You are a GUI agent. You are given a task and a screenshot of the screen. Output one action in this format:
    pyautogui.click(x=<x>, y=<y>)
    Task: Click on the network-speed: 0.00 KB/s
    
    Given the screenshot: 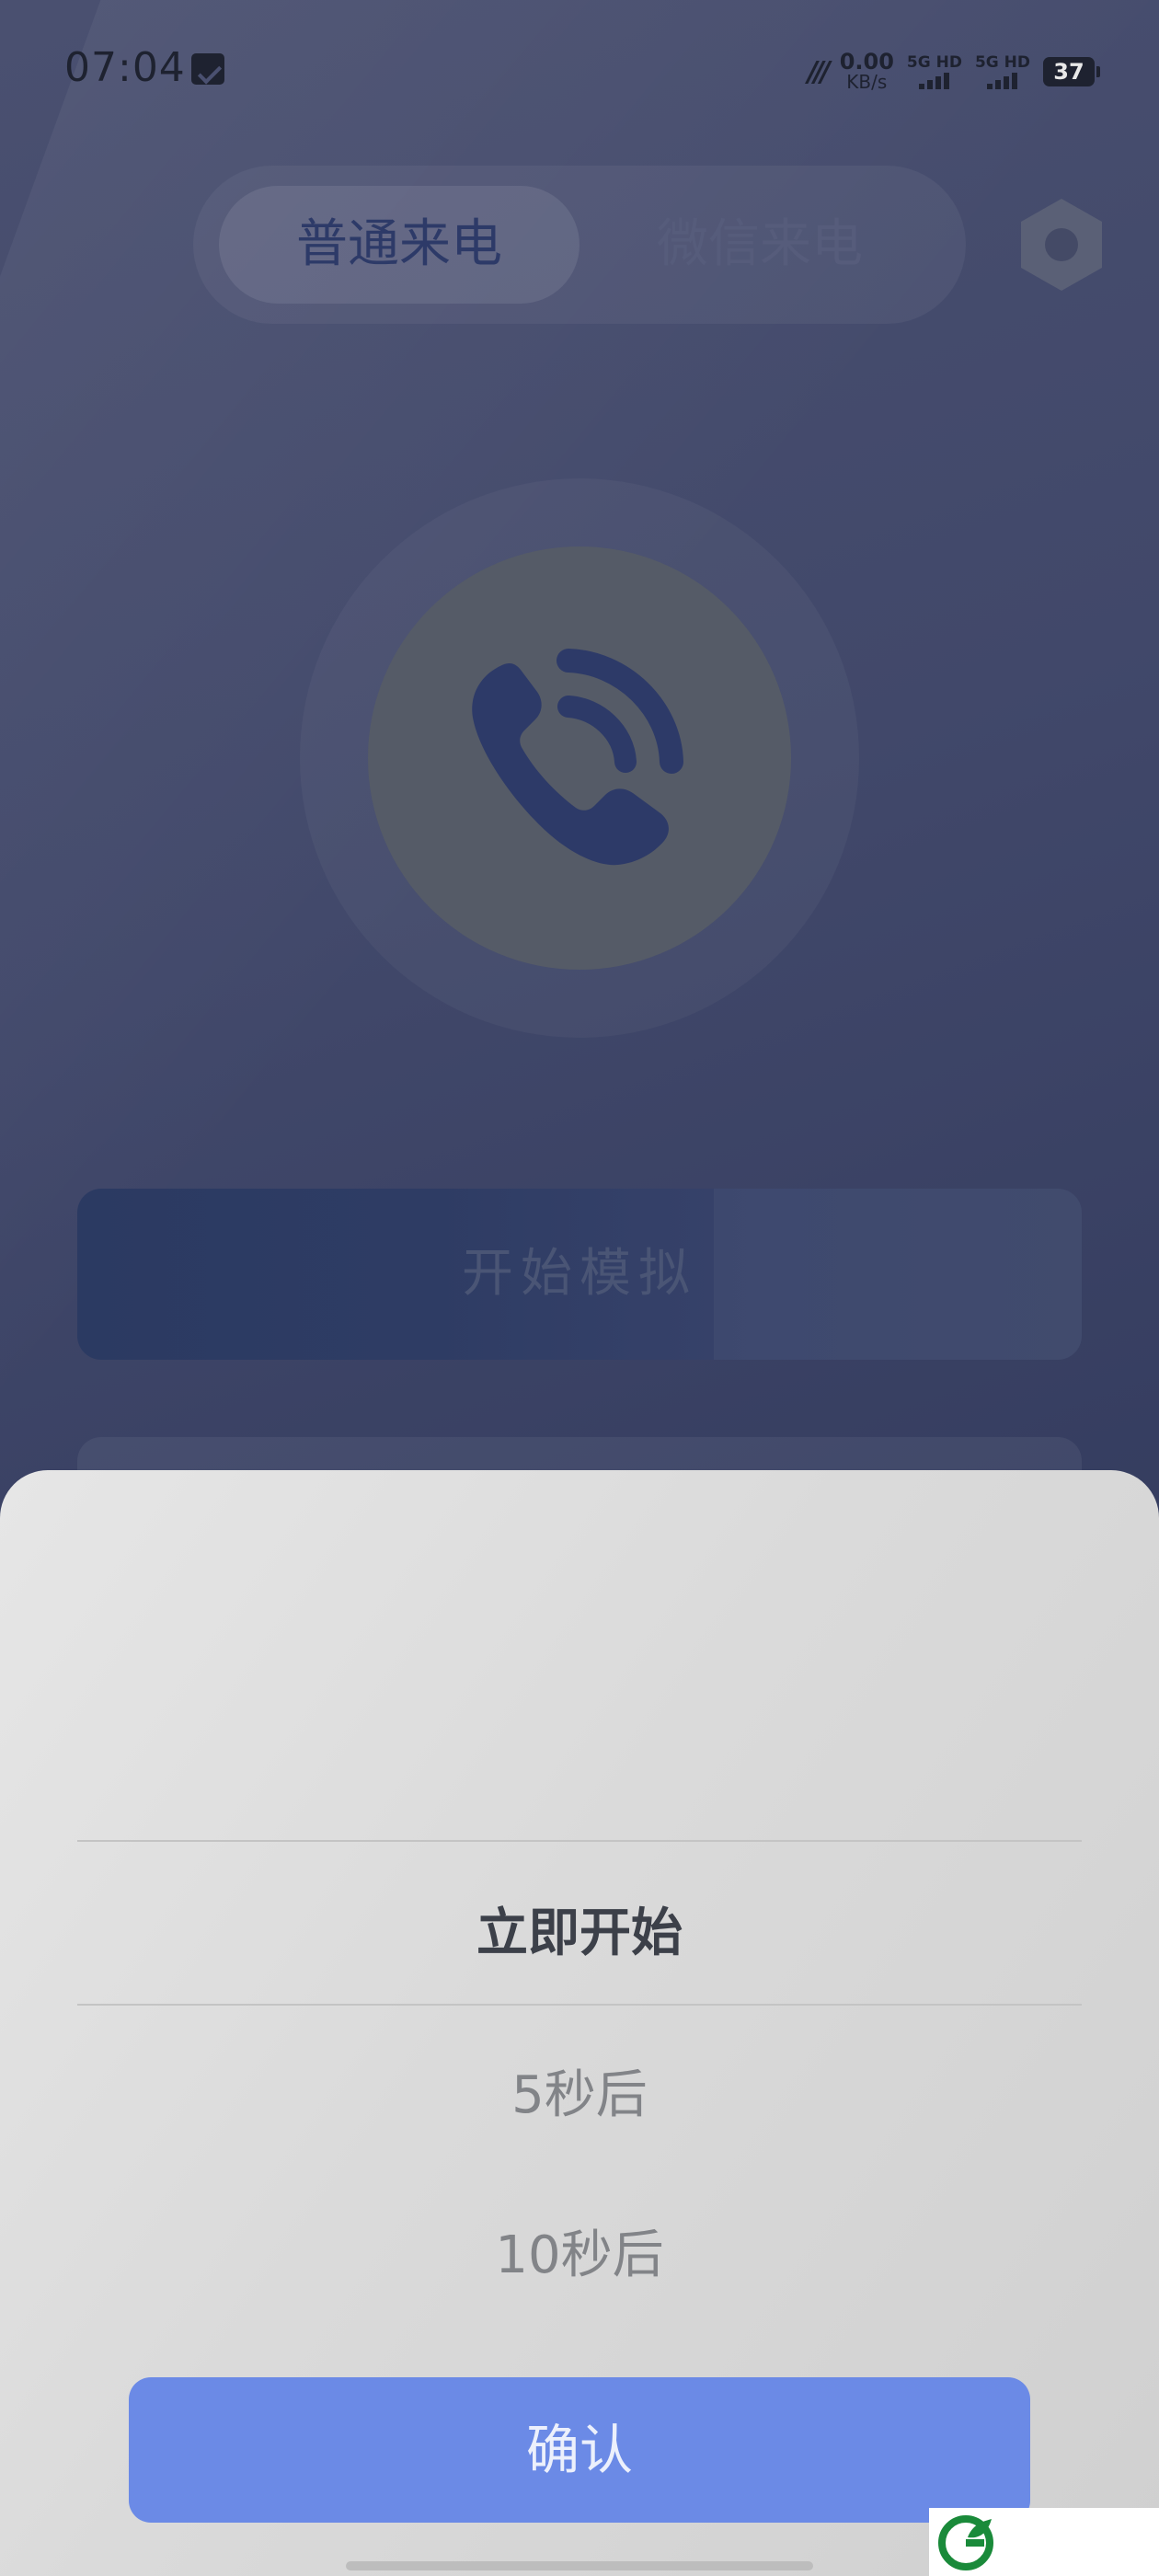 What is the action you would take?
    pyautogui.click(x=866, y=71)
    